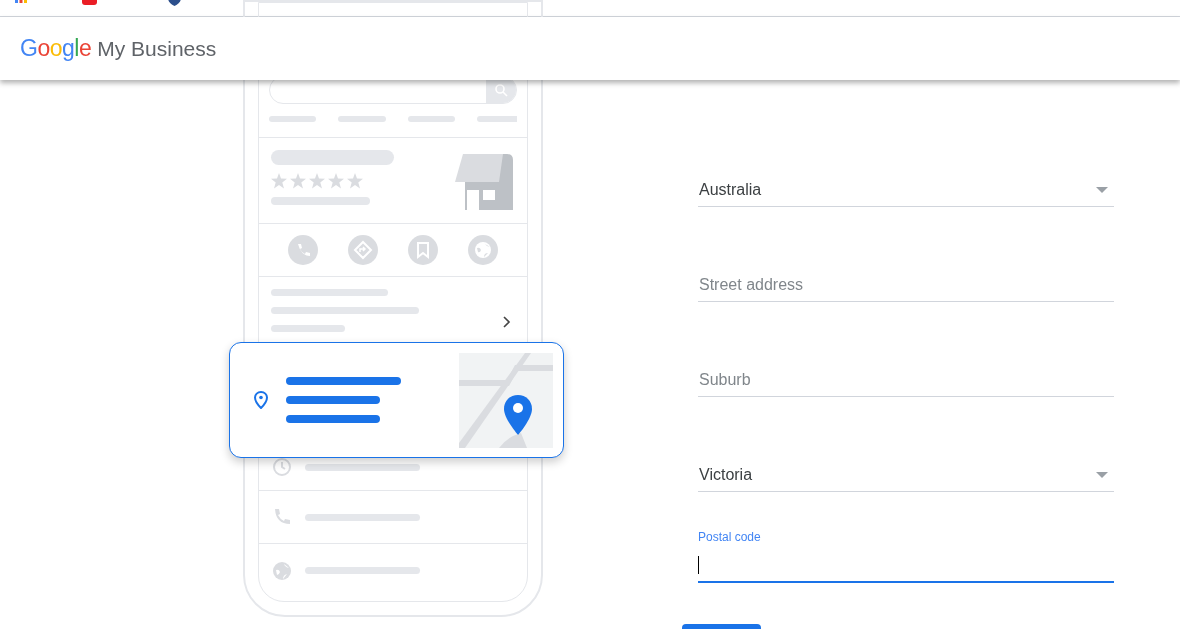 This screenshot has width=1180, height=629. I want to click on phone-icon, so click(282, 517).